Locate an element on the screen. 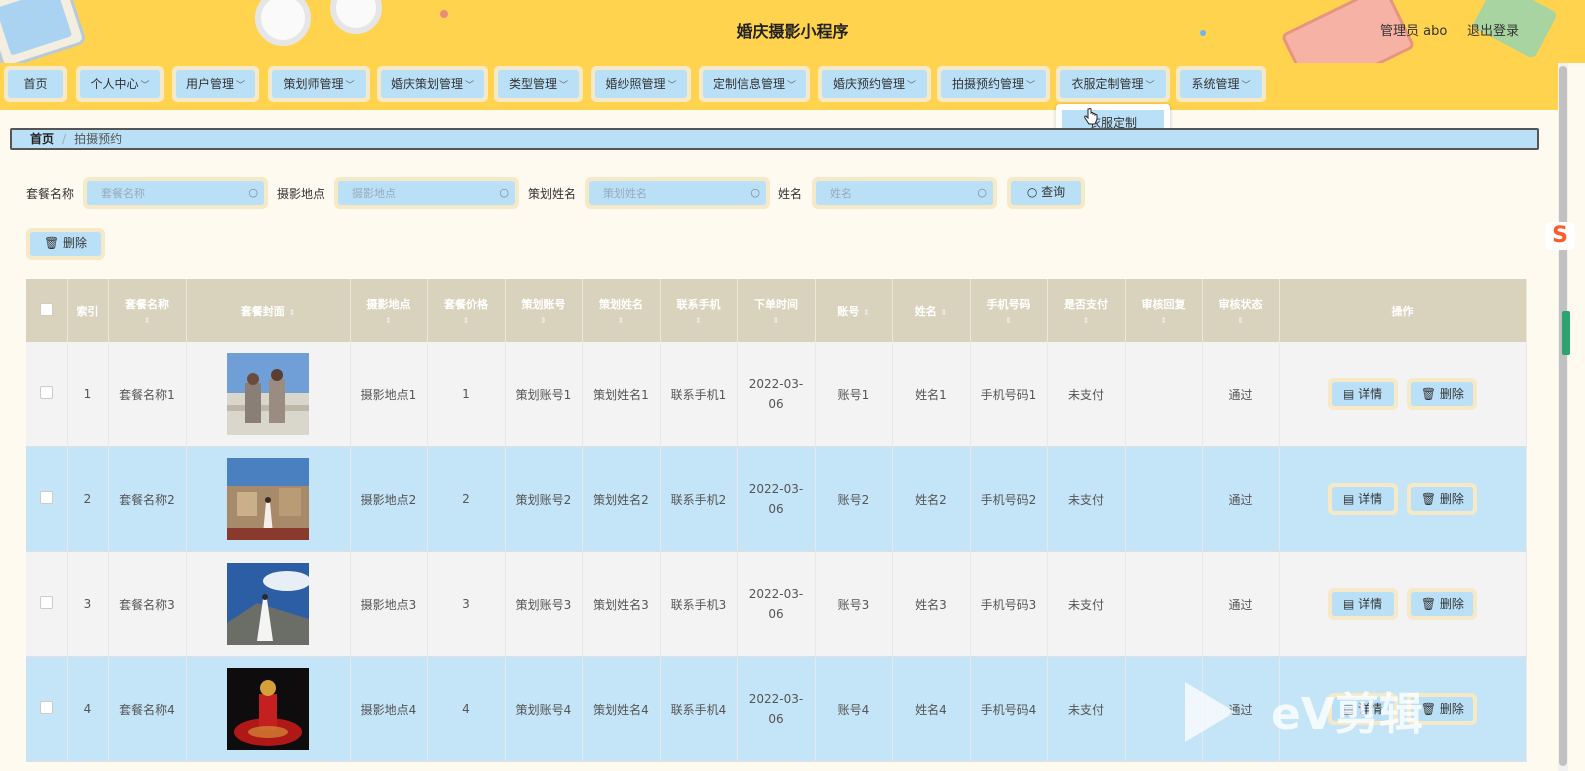  cell-contact: 联系手机1 is located at coordinates (699, 394).